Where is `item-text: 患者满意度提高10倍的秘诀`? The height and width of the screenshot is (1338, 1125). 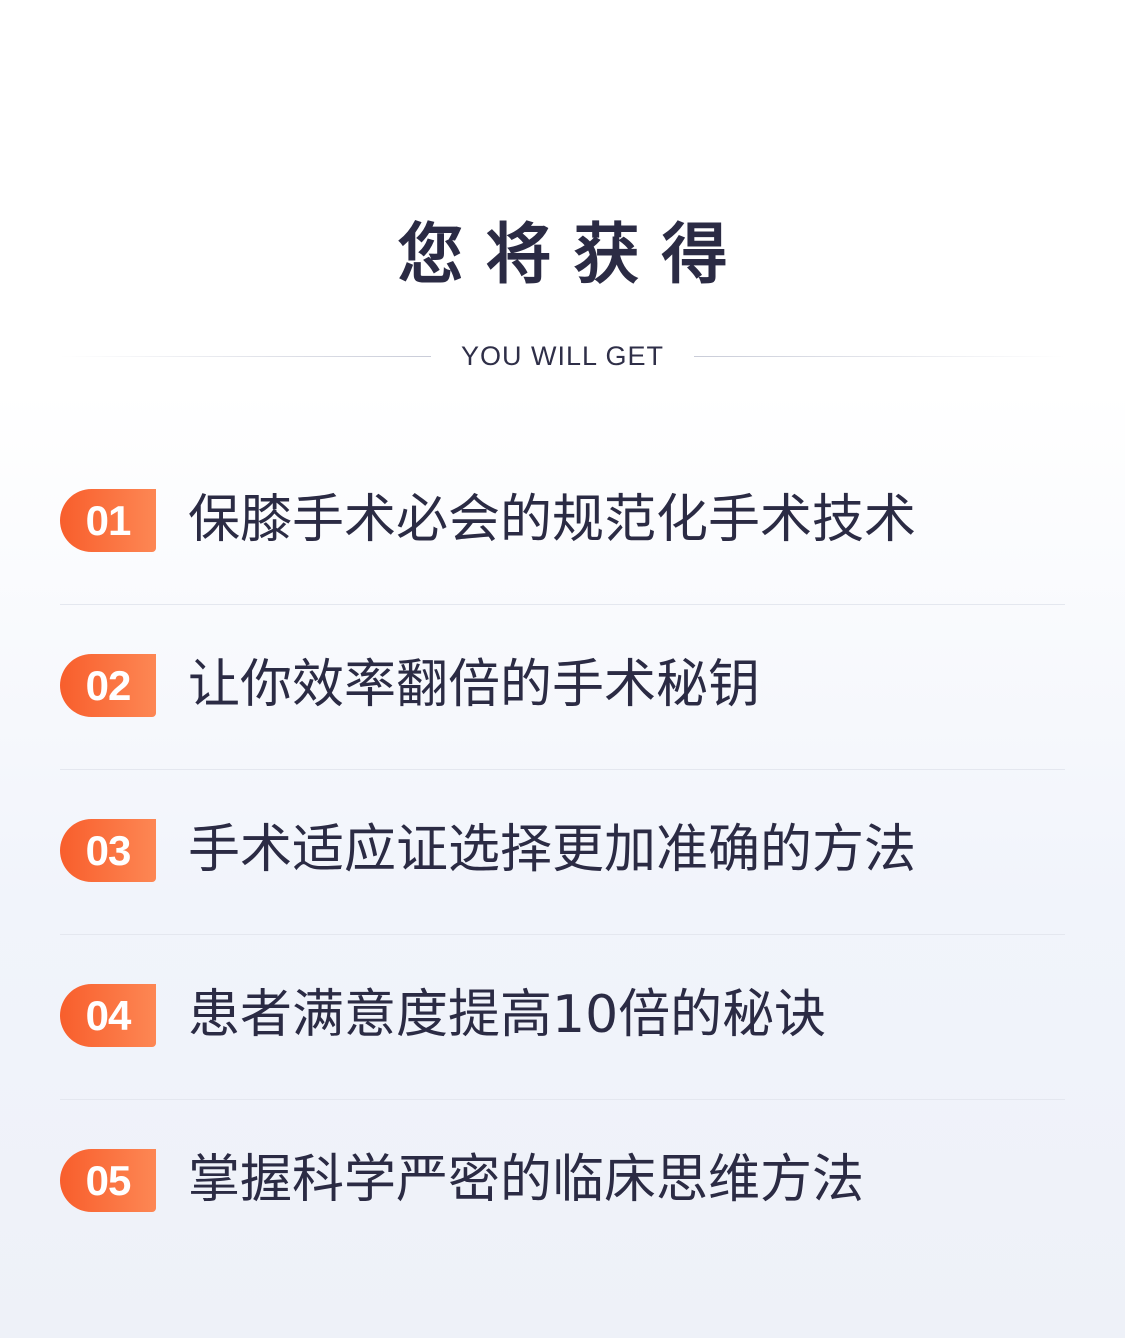 item-text: 患者满意度提高10倍的秘诀 is located at coordinates (507, 1015).